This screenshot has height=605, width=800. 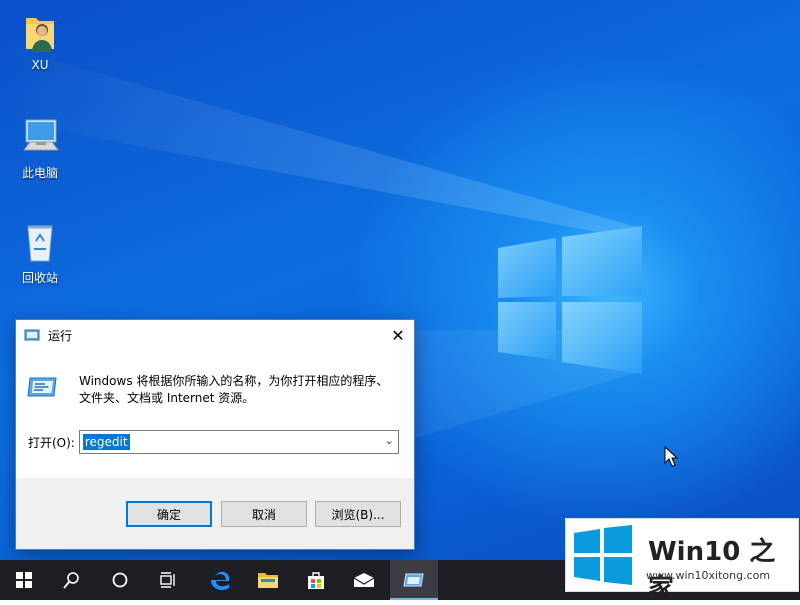 I want to click on desktop-icon-label: 此电脑, so click(x=39, y=173).